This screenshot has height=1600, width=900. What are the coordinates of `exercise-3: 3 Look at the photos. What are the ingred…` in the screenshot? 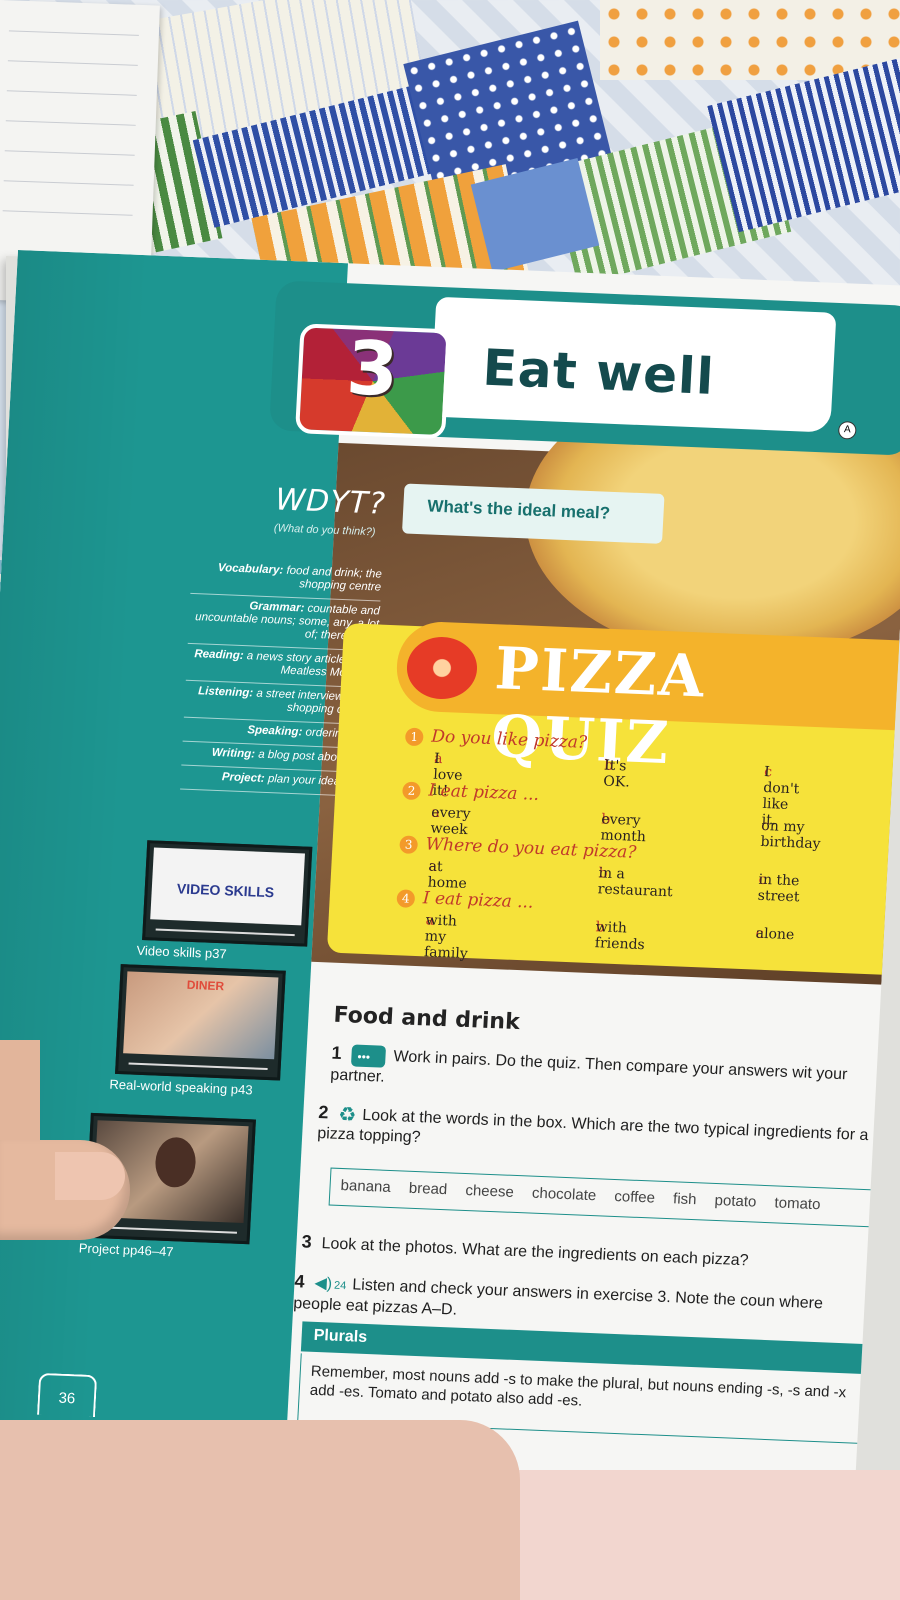 It's located at (525, 1250).